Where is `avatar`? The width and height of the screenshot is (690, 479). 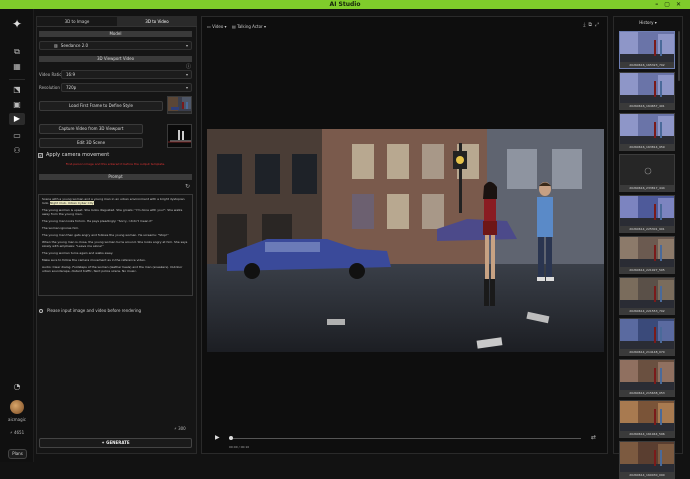 avatar is located at coordinates (17, 407).